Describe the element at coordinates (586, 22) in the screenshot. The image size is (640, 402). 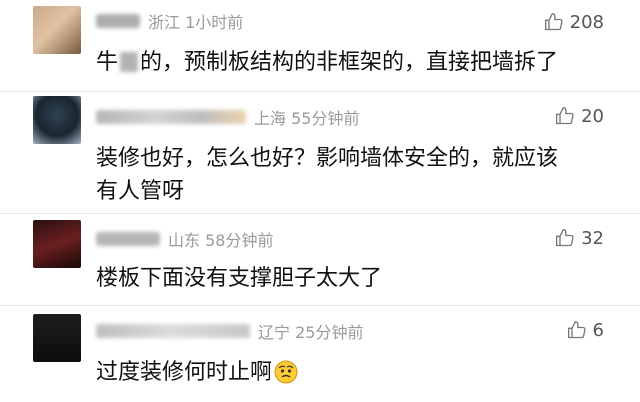
I see `like-count: 208` at that location.